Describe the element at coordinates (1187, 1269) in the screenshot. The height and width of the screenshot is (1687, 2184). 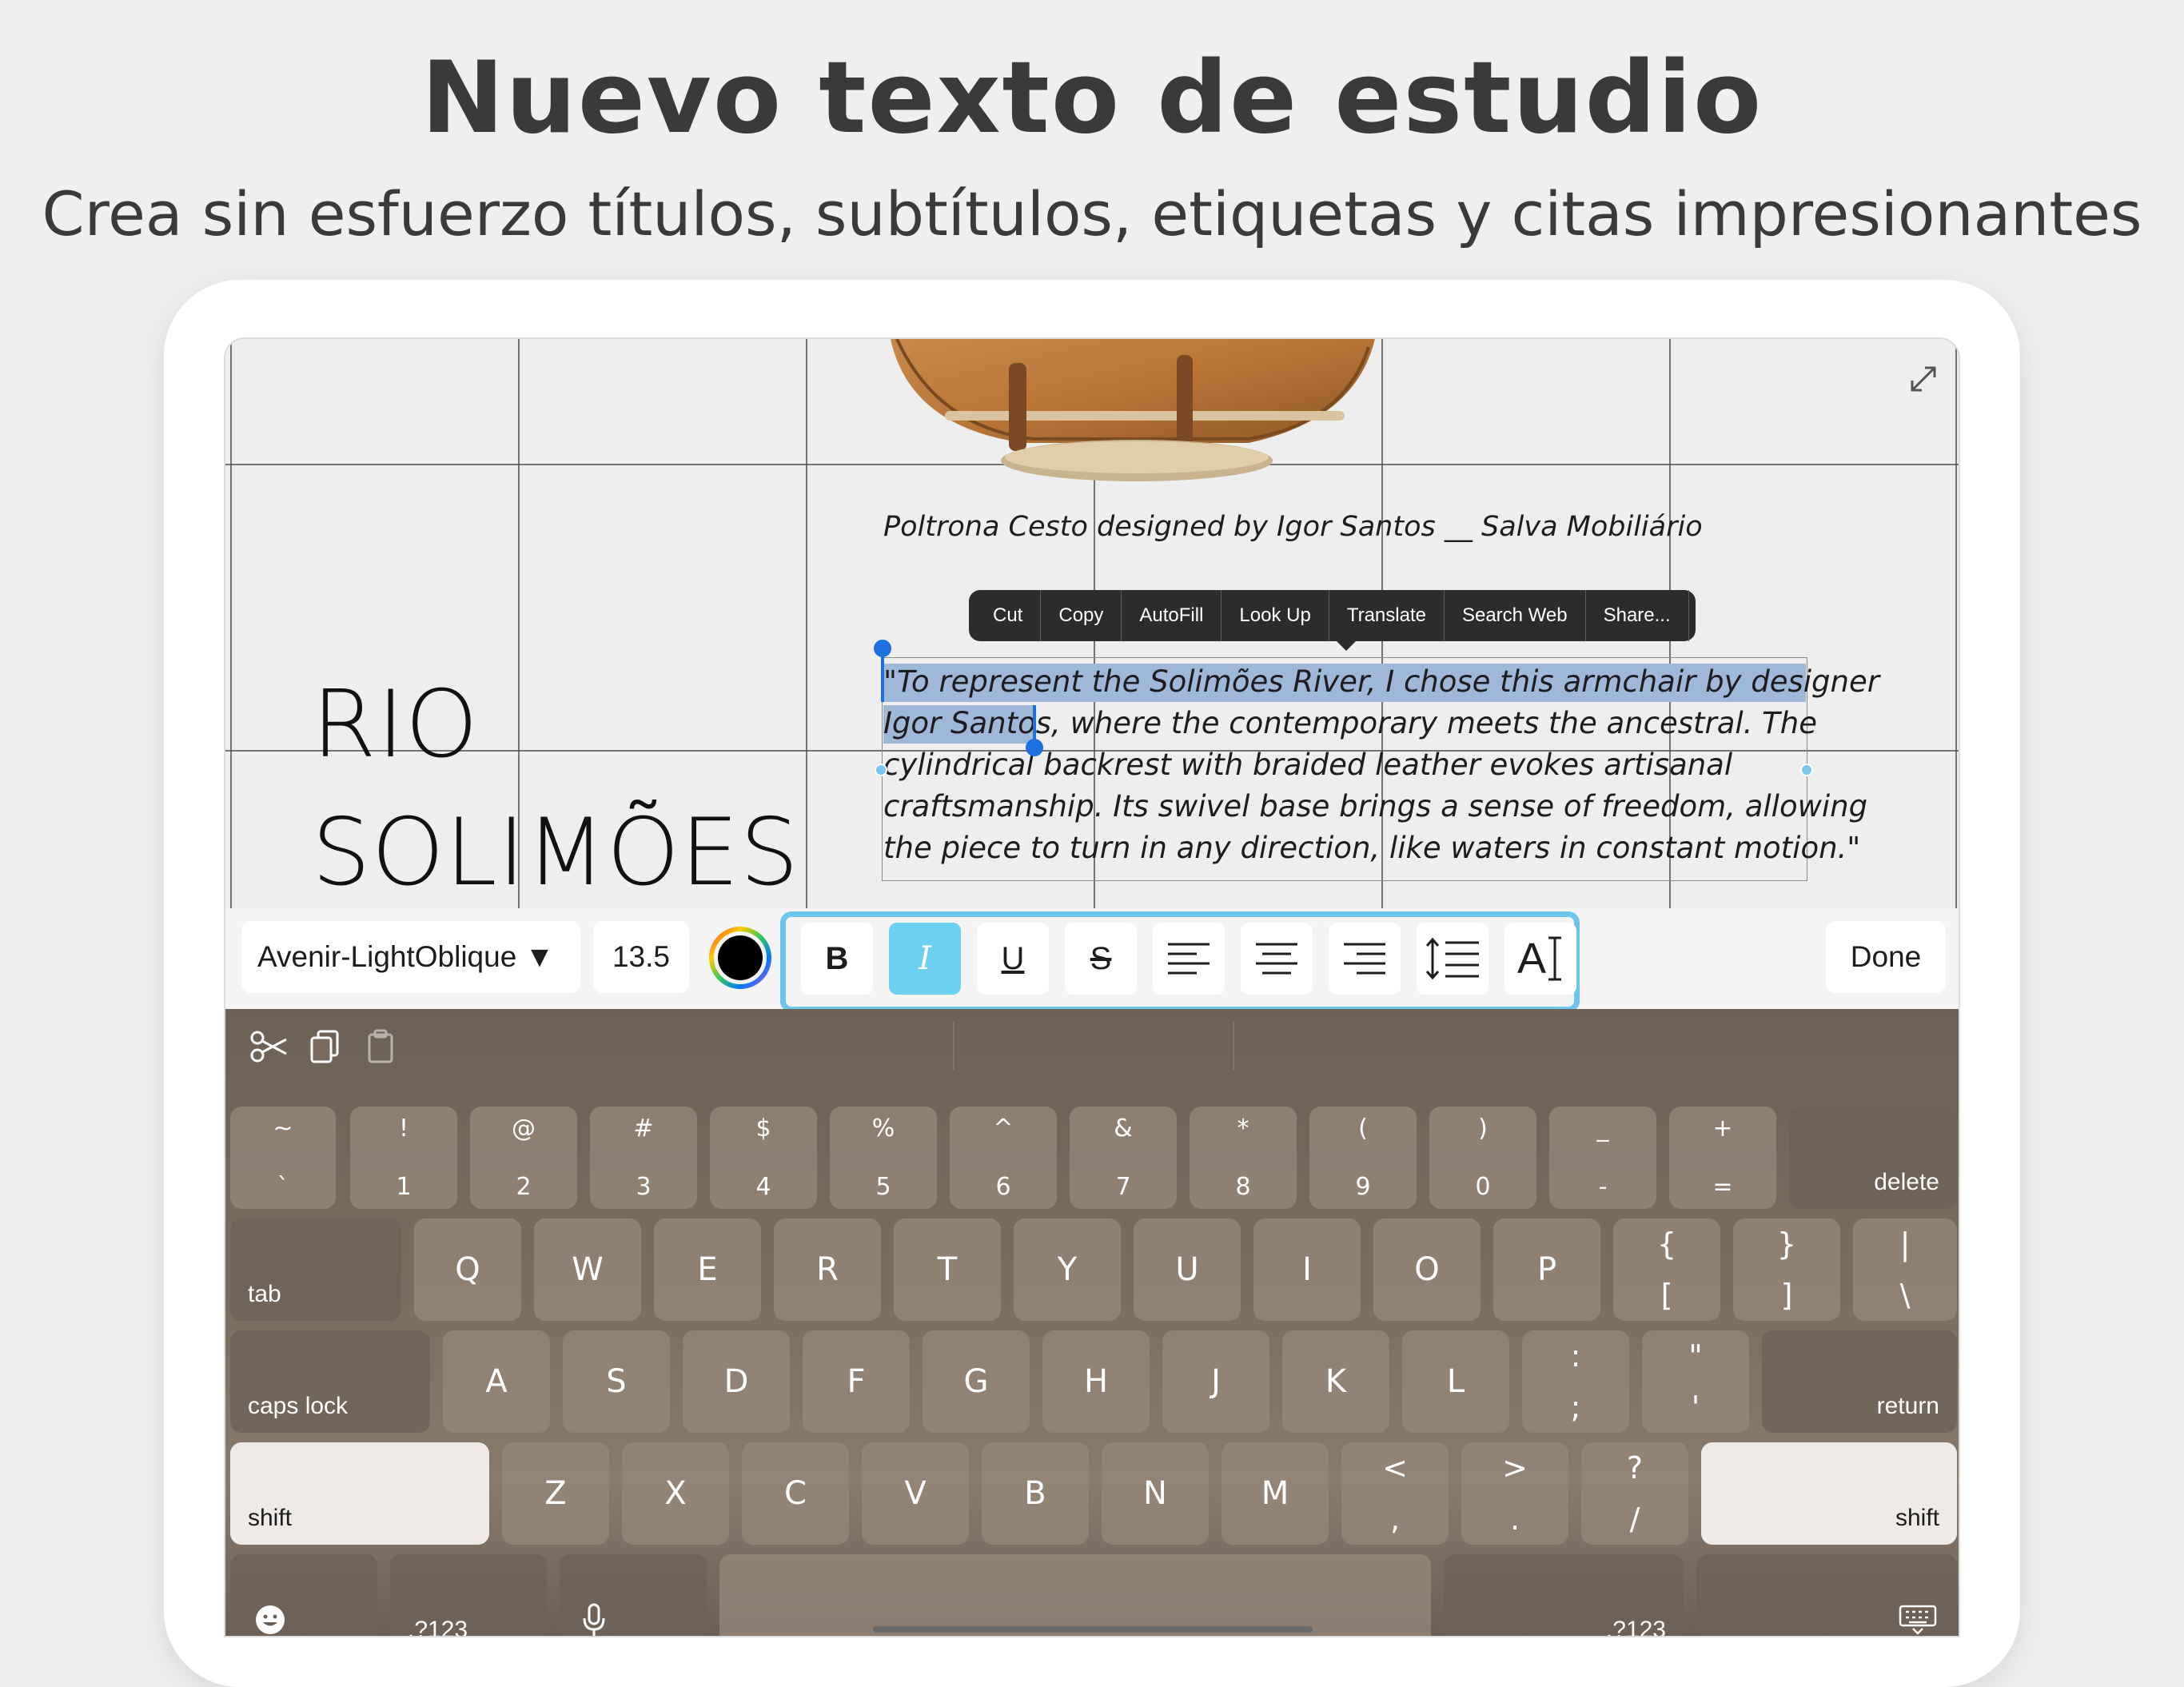
I see `key-u: U` at that location.